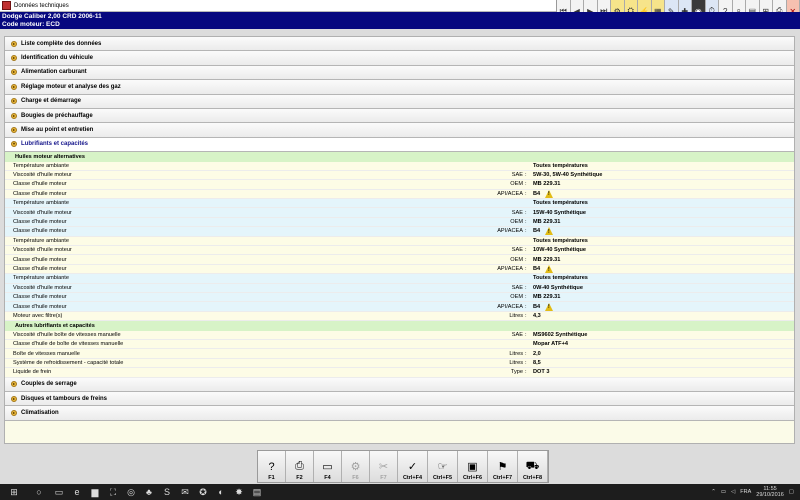 The image size is (800, 500). I want to click on screen-key: ▭ F4, so click(328, 466).